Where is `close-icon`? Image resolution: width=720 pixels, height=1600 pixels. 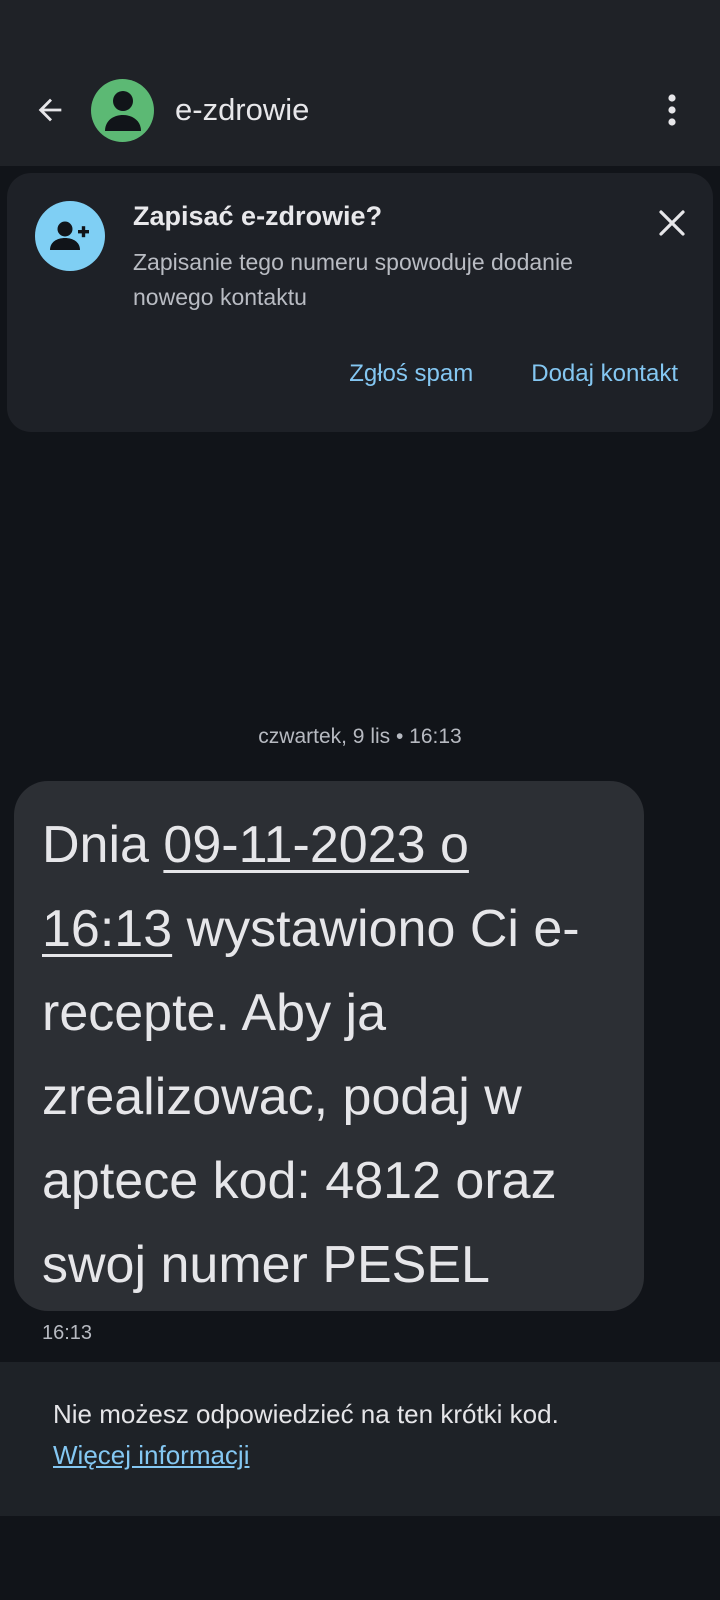
close-icon is located at coordinates (672, 223).